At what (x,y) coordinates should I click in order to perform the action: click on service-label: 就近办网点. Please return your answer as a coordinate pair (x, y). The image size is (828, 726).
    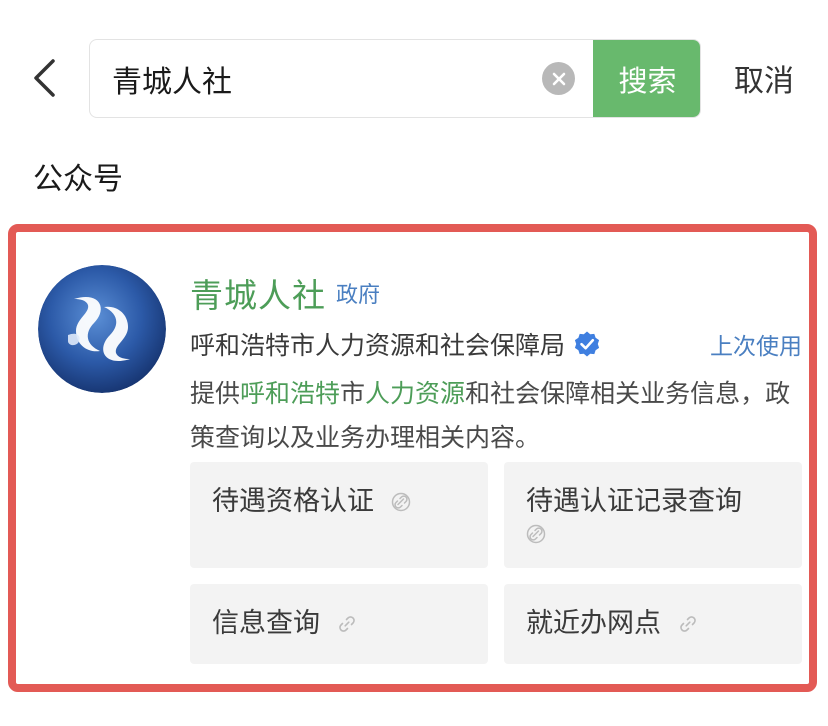
    Looking at the image, I should click on (593, 623).